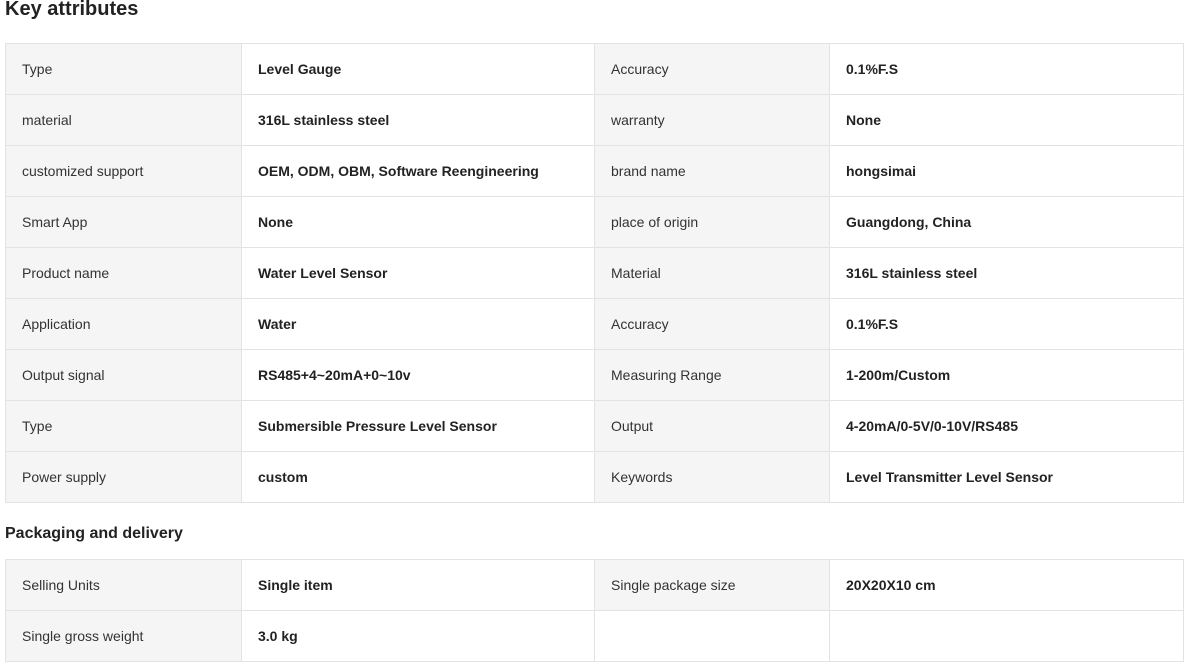 The height and width of the screenshot is (667, 1194). I want to click on attribute-label: place of origin, so click(712, 222).